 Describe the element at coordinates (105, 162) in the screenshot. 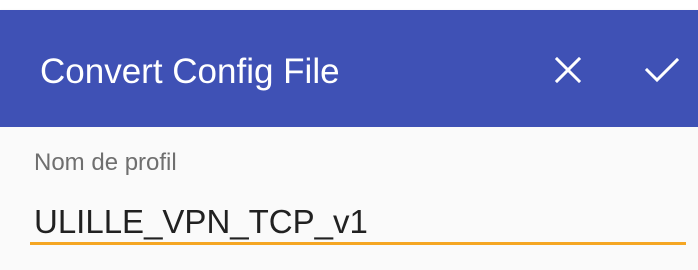

I see `profile-name-label: Nom de profil` at that location.